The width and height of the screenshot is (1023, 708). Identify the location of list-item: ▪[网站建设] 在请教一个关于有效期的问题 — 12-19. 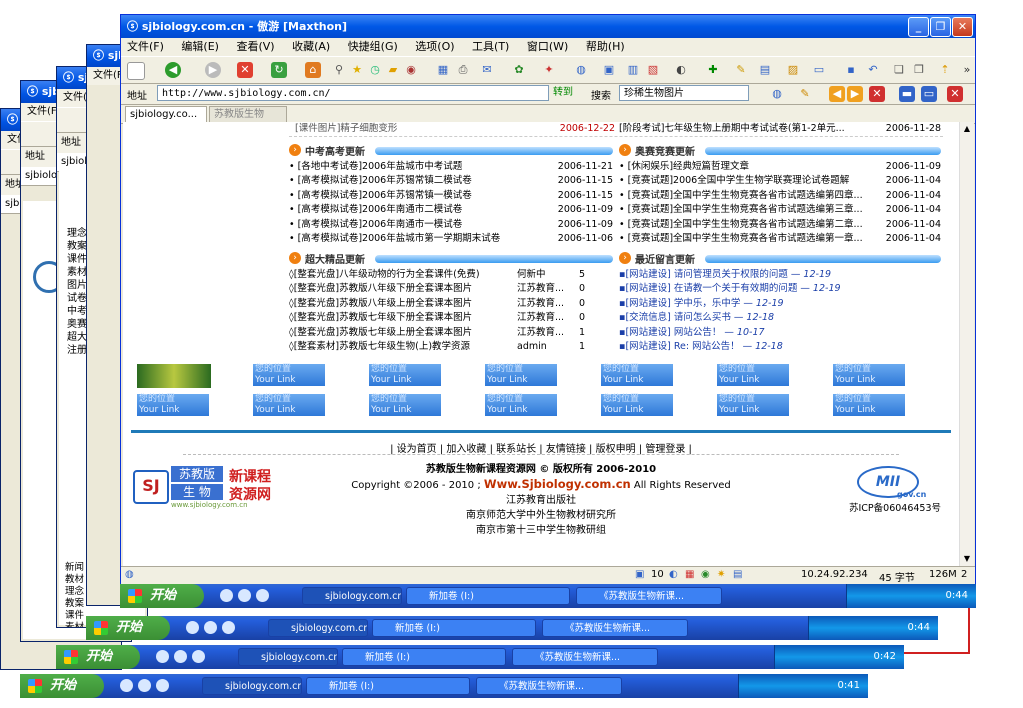
(780, 289).